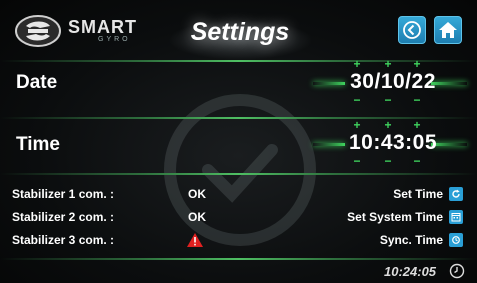 The image size is (477, 283). I want to click on stabilizer-1-label: Stabilizer 1 com. :, so click(63, 194).